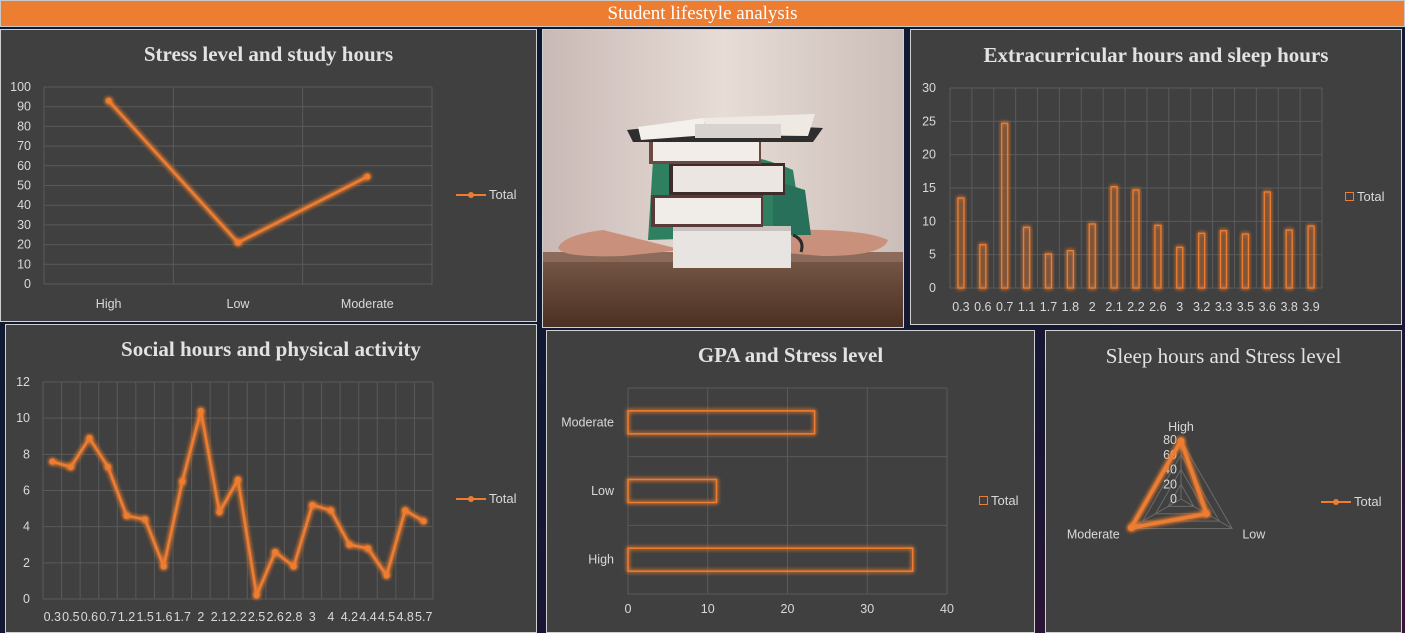  What do you see at coordinates (702, 13) in the screenshot?
I see `dashboard-title: Student lifestyle analysis` at bounding box center [702, 13].